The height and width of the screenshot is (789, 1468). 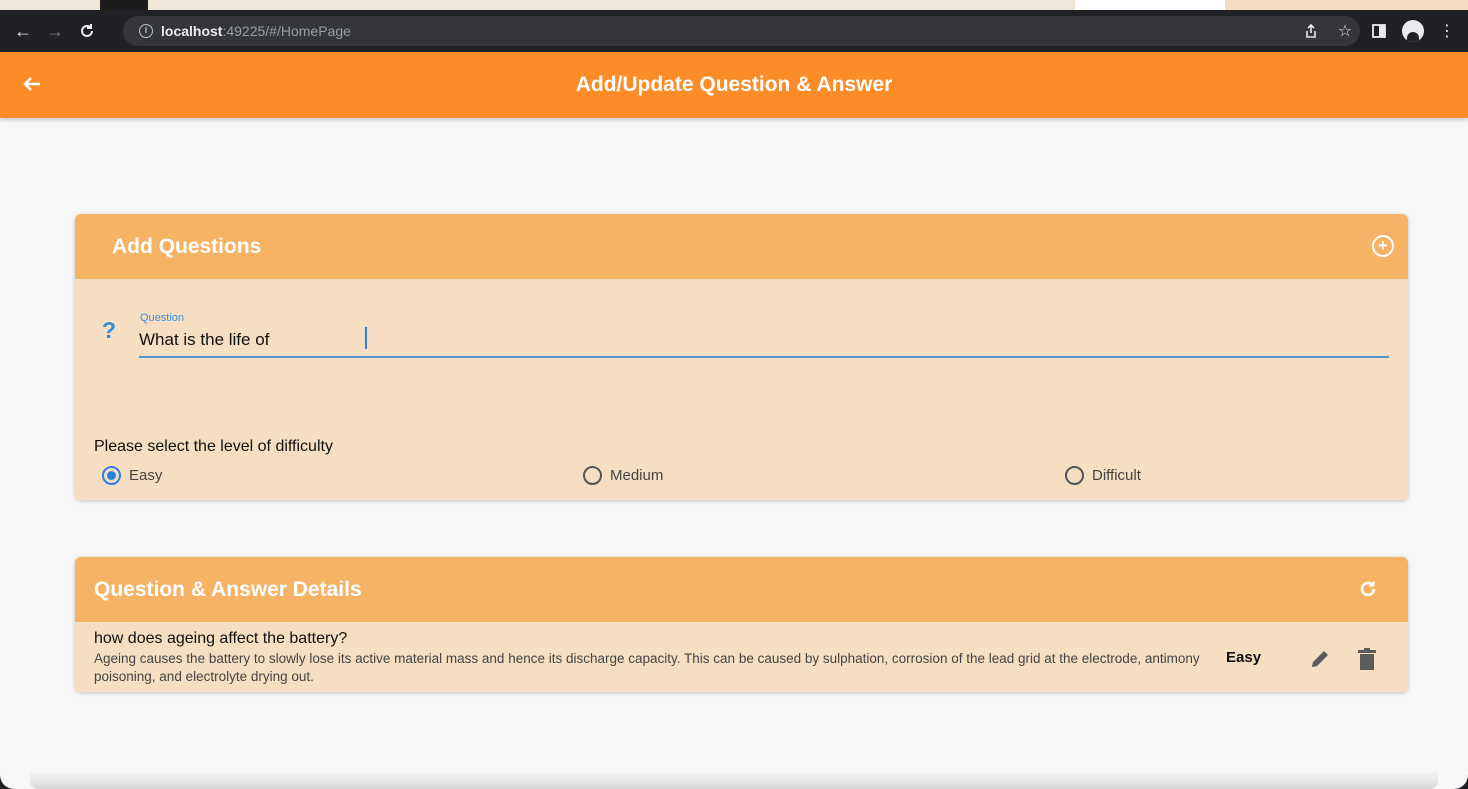 I want to click on difficulty-option-label: Difficult, so click(x=1116, y=475).